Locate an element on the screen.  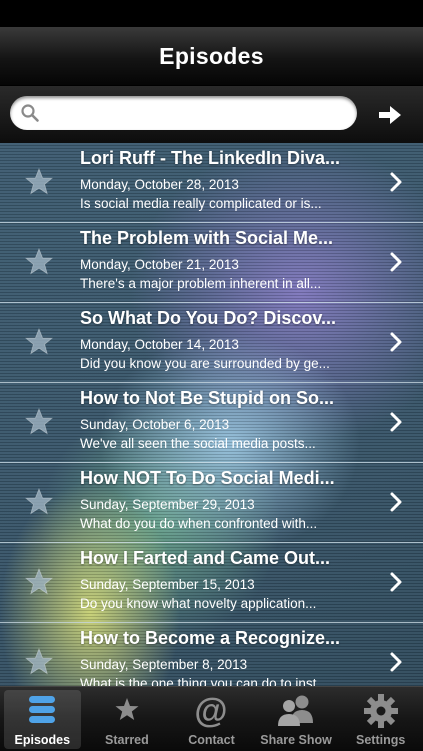
episode-date: Monday, October 21, 2013 is located at coordinates (159, 264).